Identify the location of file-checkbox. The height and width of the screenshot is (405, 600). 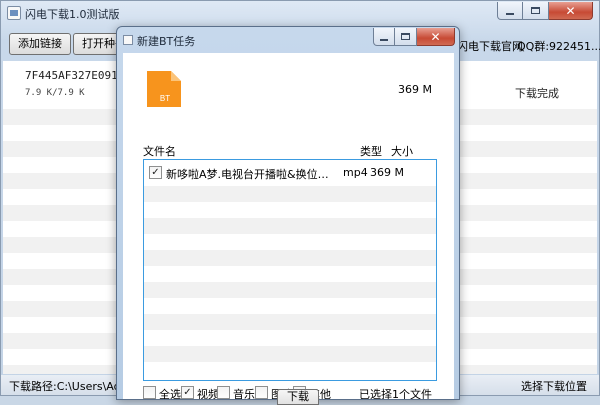
(155, 172).